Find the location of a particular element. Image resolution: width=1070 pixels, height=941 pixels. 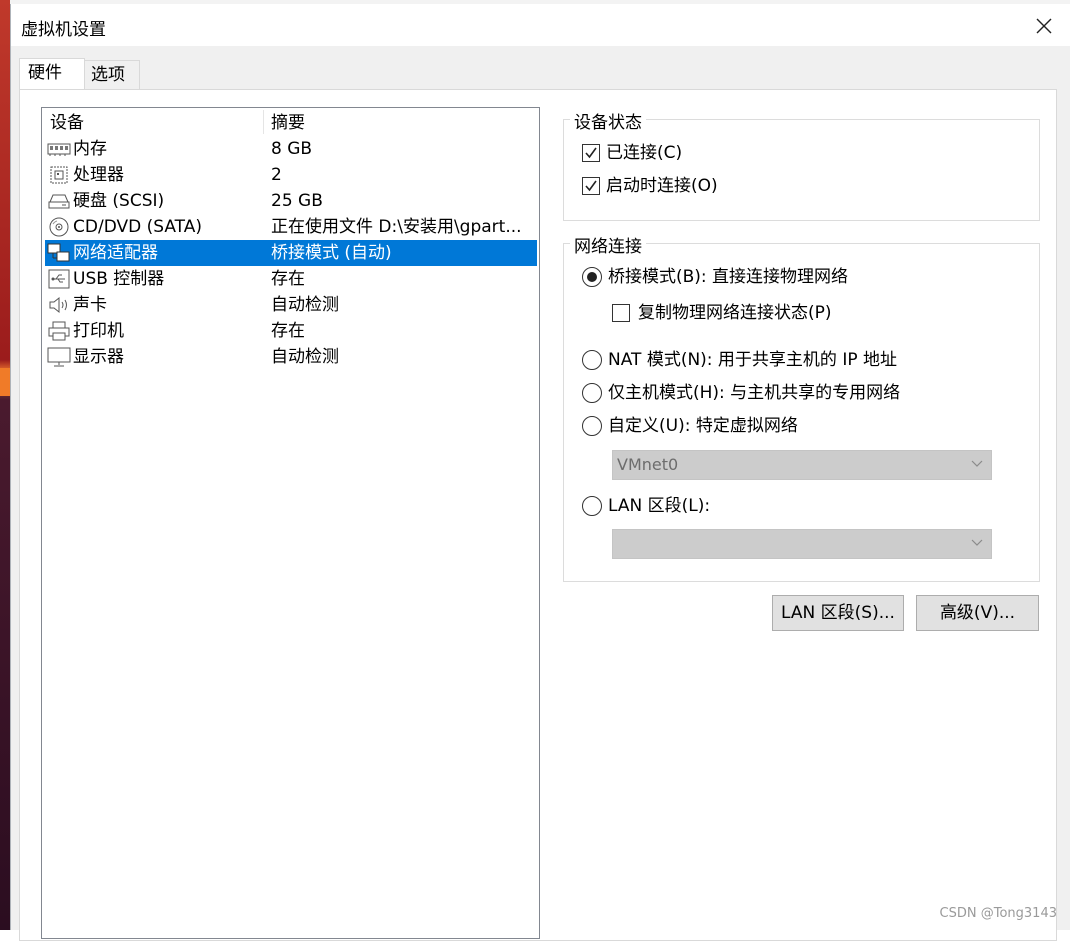

device-row-display: 显示器 自动检测 is located at coordinates (291, 357).